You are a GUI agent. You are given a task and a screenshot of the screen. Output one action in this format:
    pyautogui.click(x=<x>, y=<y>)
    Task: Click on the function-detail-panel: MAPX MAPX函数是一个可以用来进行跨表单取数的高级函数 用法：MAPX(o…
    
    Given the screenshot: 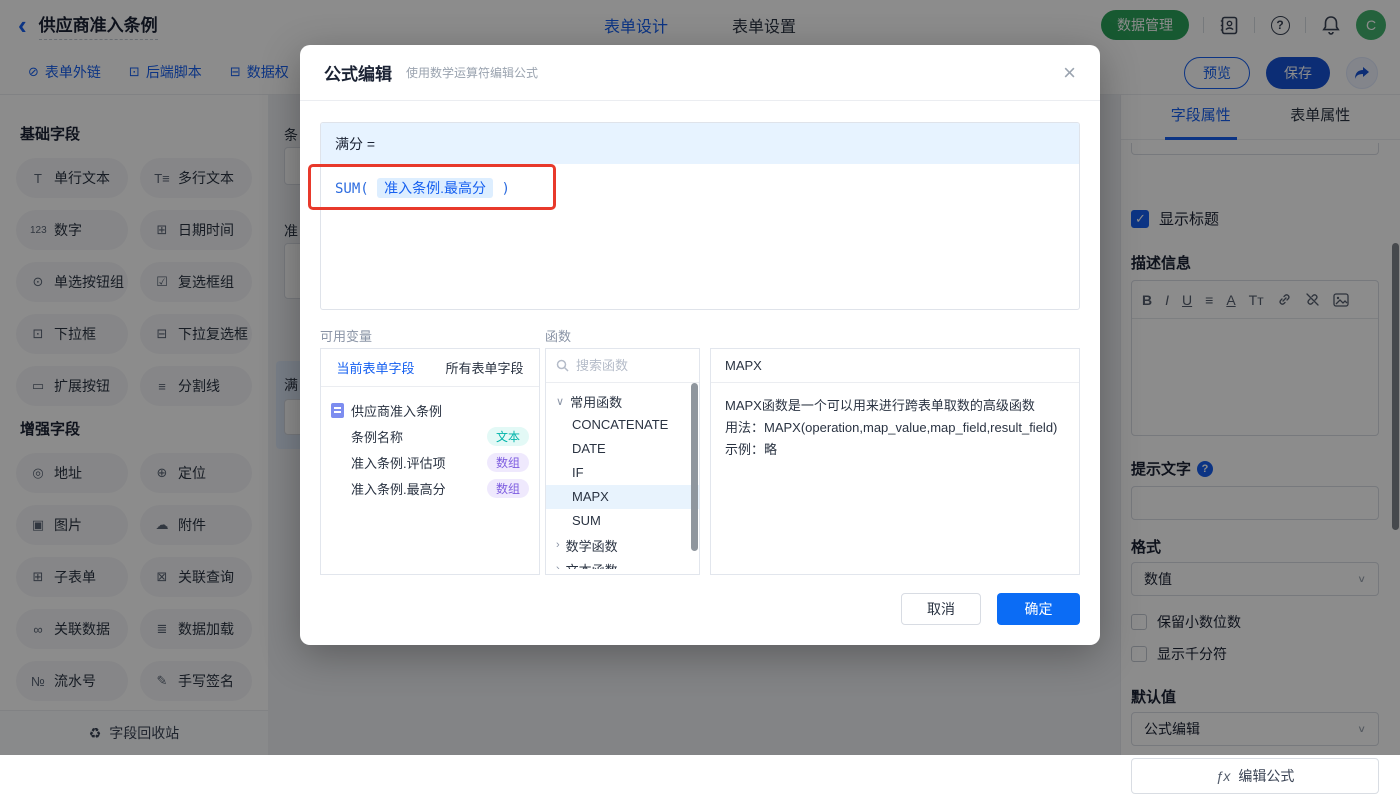 What is the action you would take?
    pyautogui.click(x=895, y=461)
    